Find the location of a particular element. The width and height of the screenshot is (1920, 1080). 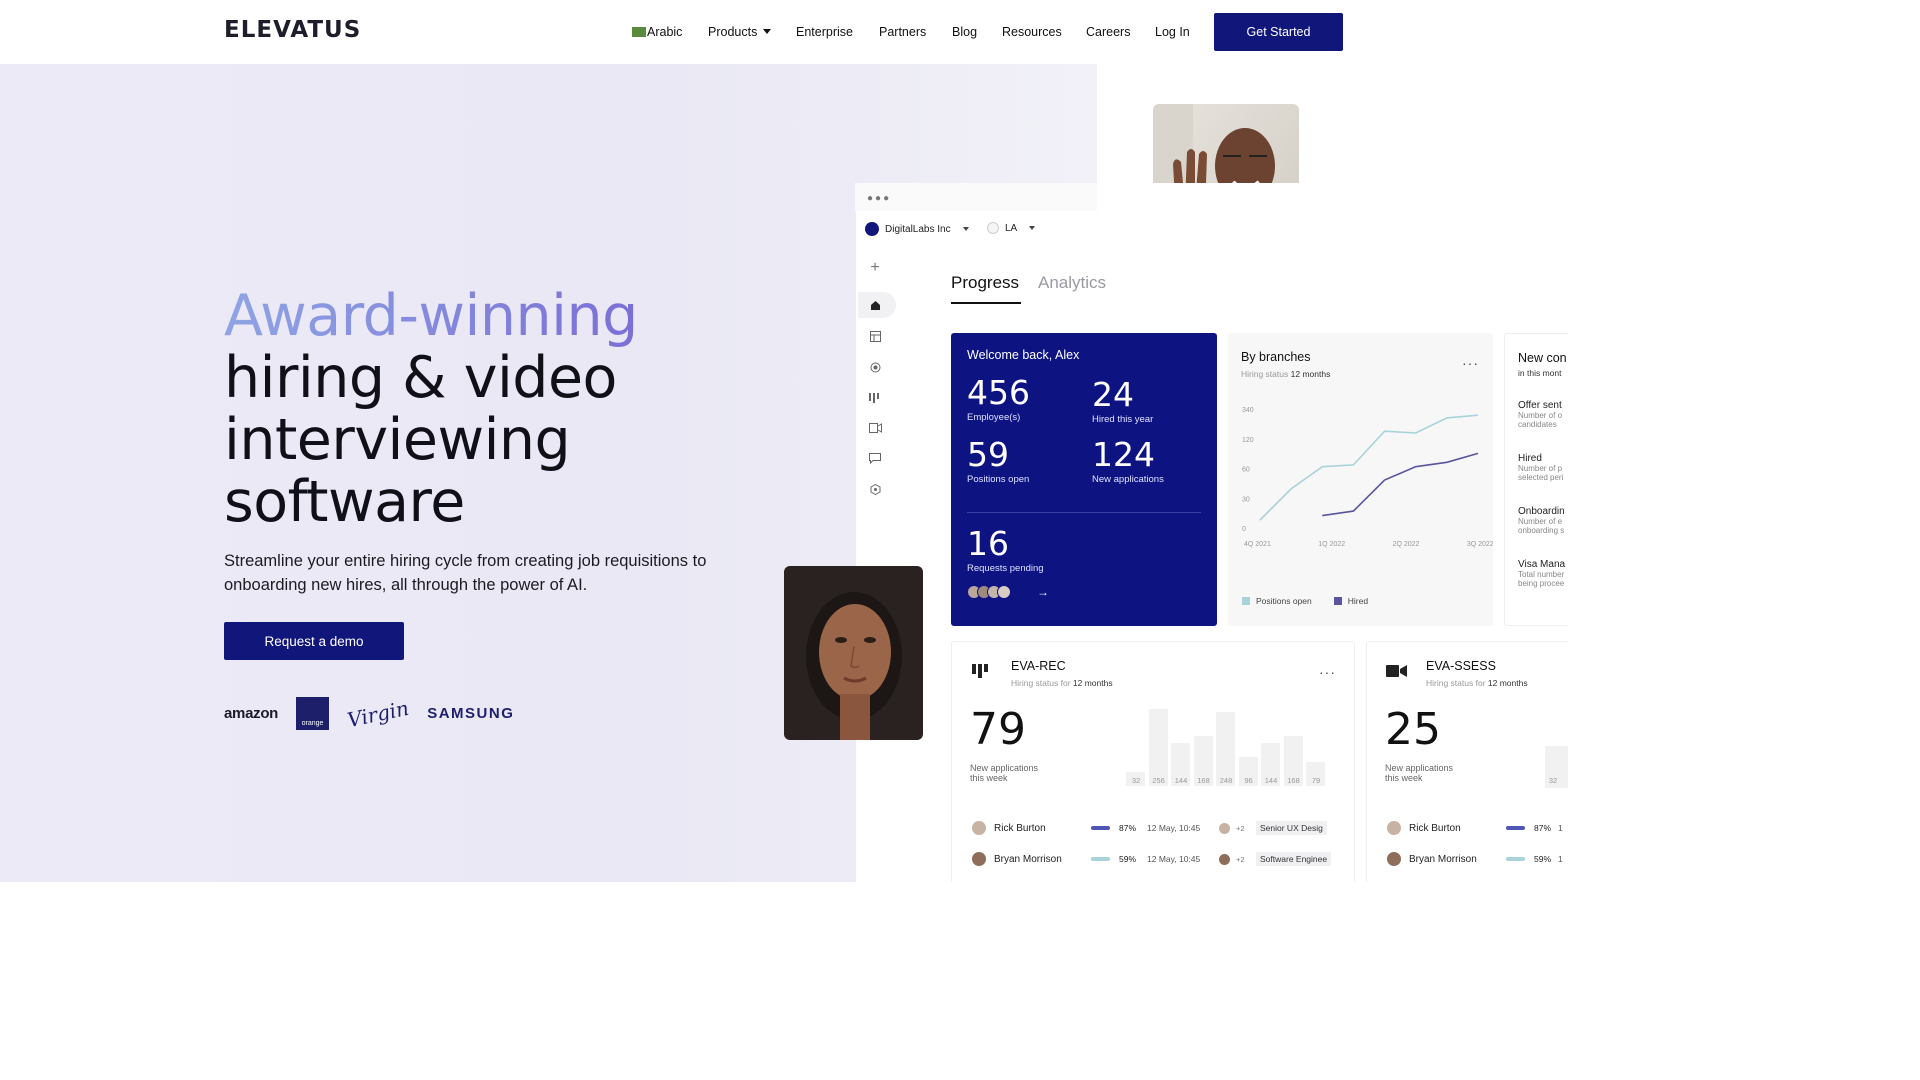

nav-partners-link: Partners is located at coordinates (902, 32).